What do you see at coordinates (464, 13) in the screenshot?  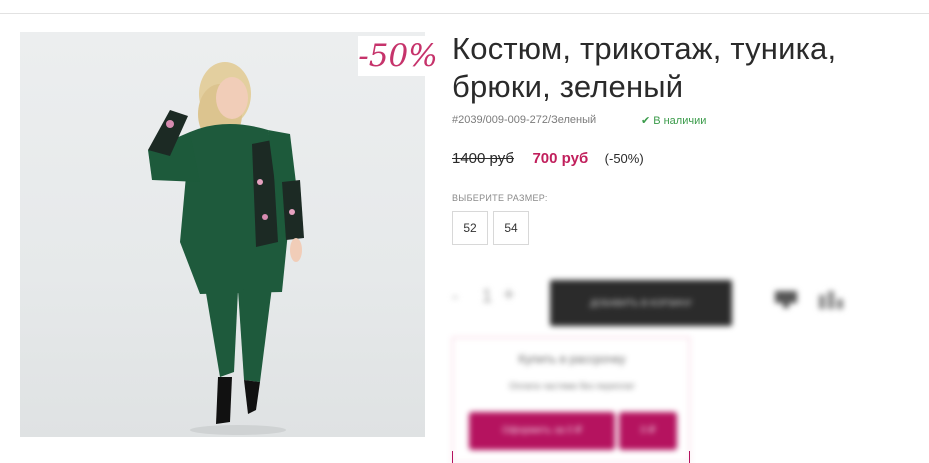 I see `header-divider` at bounding box center [464, 13].